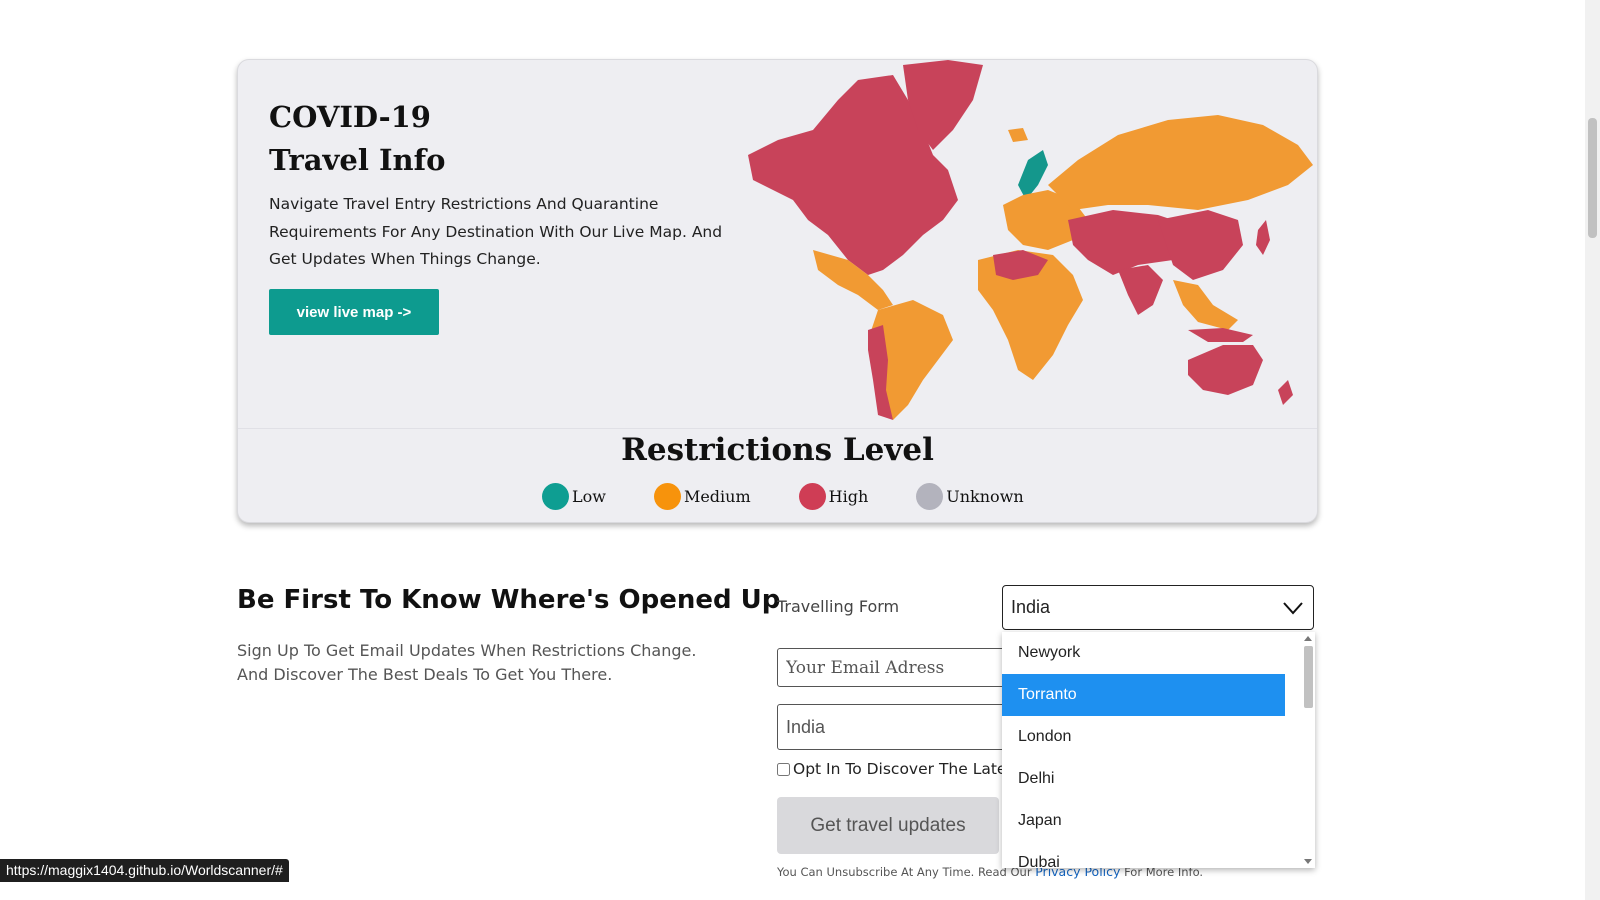  I want to click on map-australia, so click(1225, 370).